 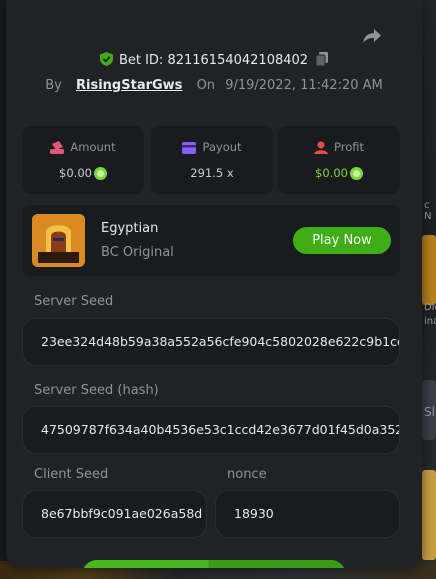 I want to click on background-text: c N, so click(x=428, y=211).